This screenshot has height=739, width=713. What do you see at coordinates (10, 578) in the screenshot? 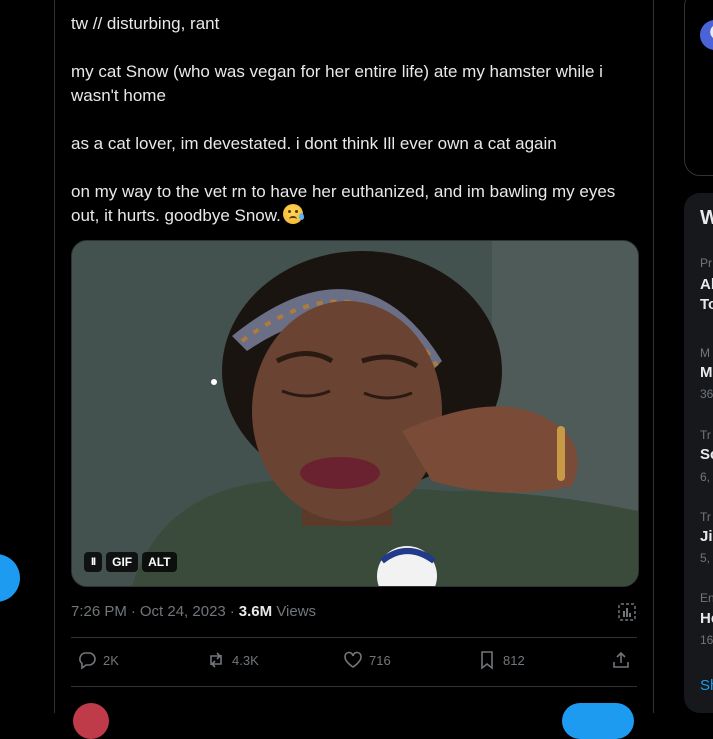
I see `compose-post-button` at bounding box center [10, 578].